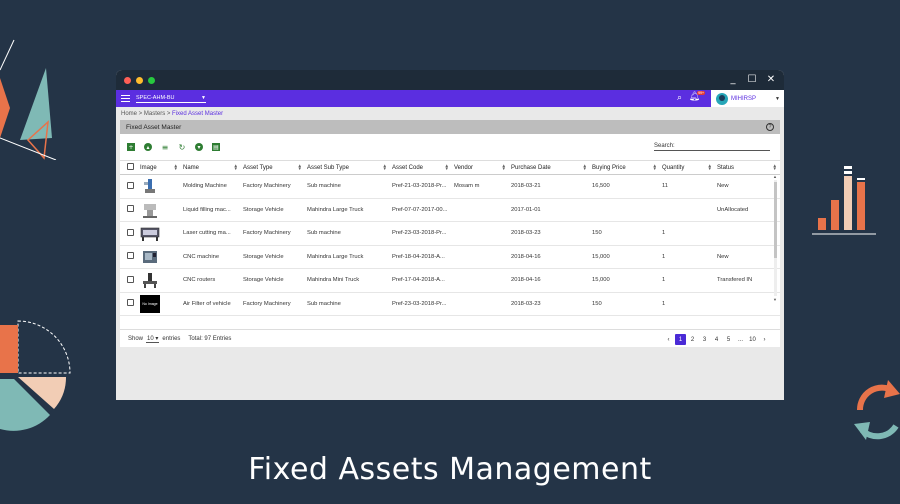 This screenshot has height=504, width=900. What do you see at coordinates (450, 80) in the screenshot?
I see `window-titlebar: _ ☐ ✕` at bounding box center [450, 80].